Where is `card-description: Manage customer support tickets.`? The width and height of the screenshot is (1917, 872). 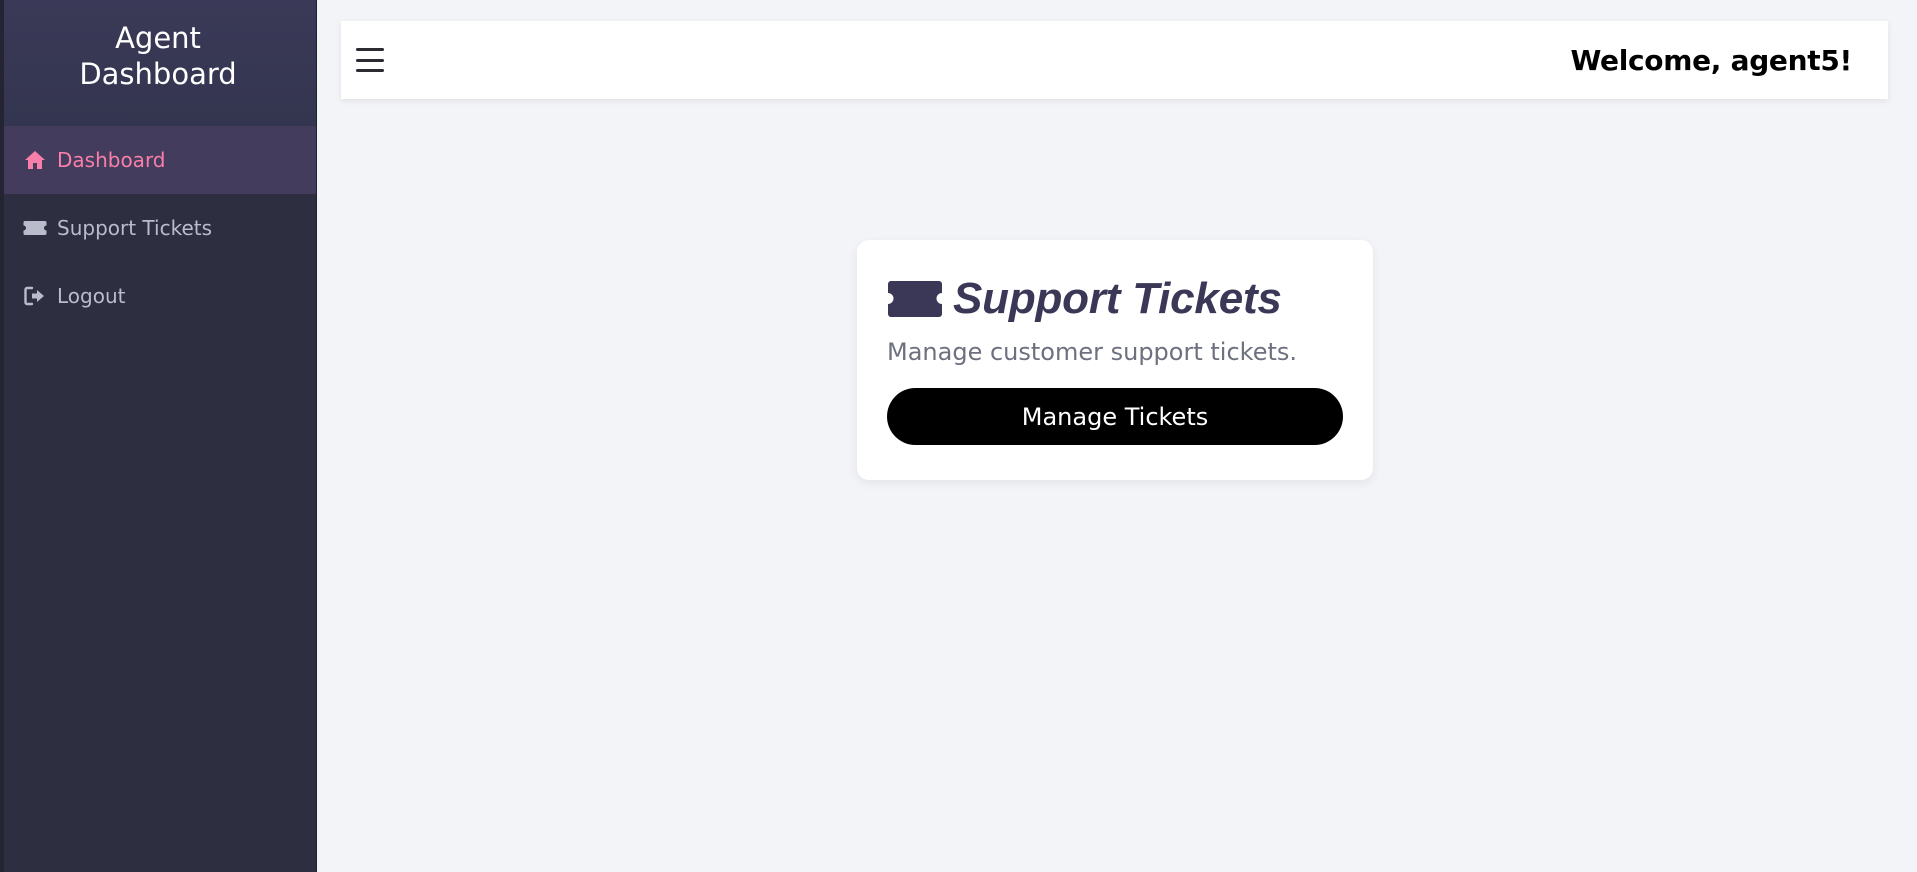
card-description: Manage customer support tickets. is located at coordinates (1092, 352).